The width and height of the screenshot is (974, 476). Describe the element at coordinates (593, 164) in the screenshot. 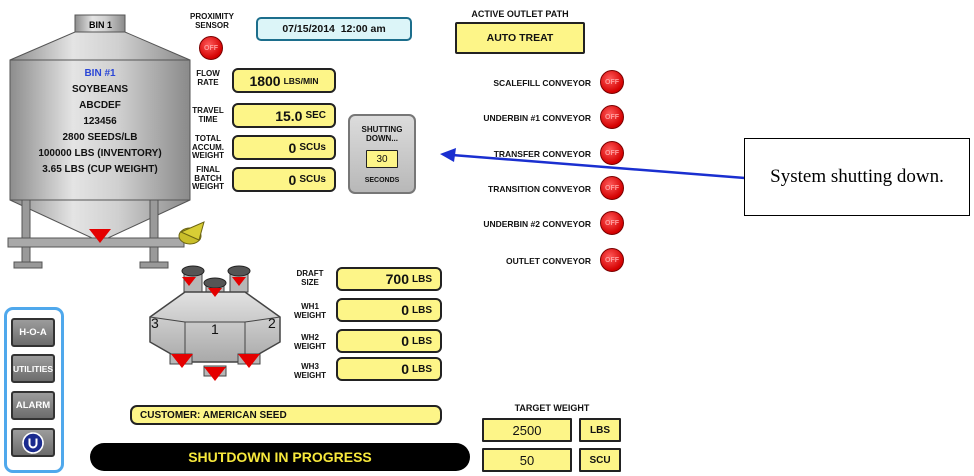

I see `callout-arrow` at that location.